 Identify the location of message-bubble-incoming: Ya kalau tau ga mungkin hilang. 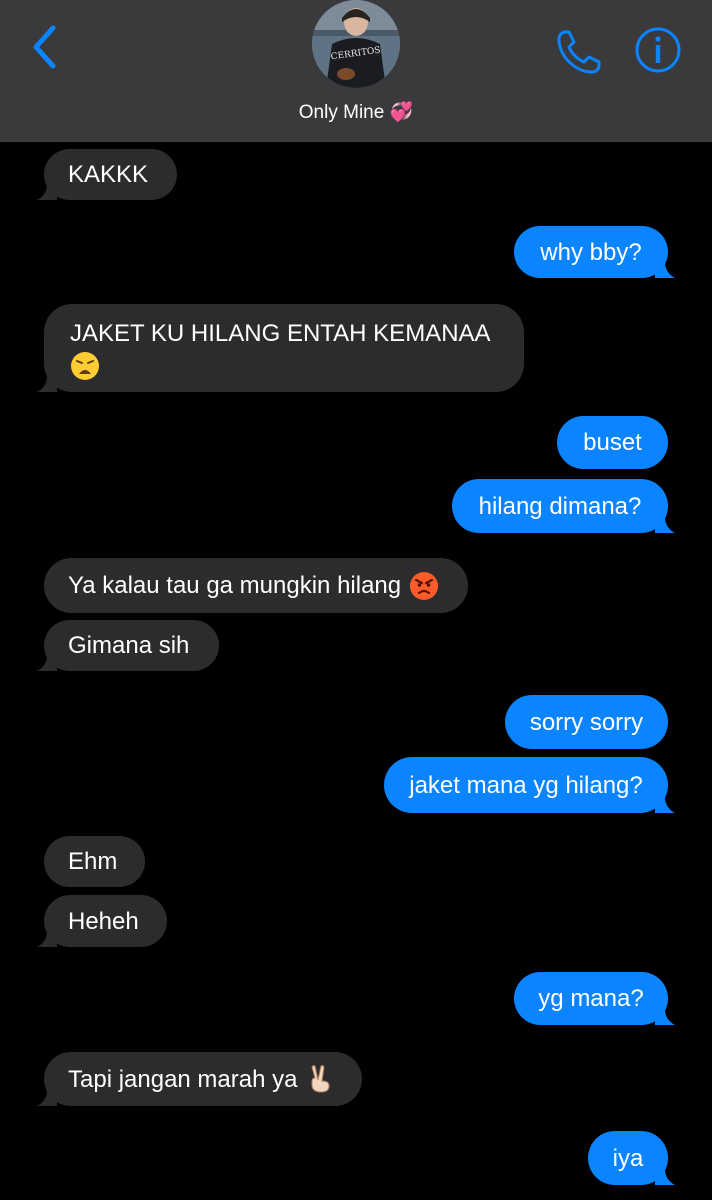
(256, 585).